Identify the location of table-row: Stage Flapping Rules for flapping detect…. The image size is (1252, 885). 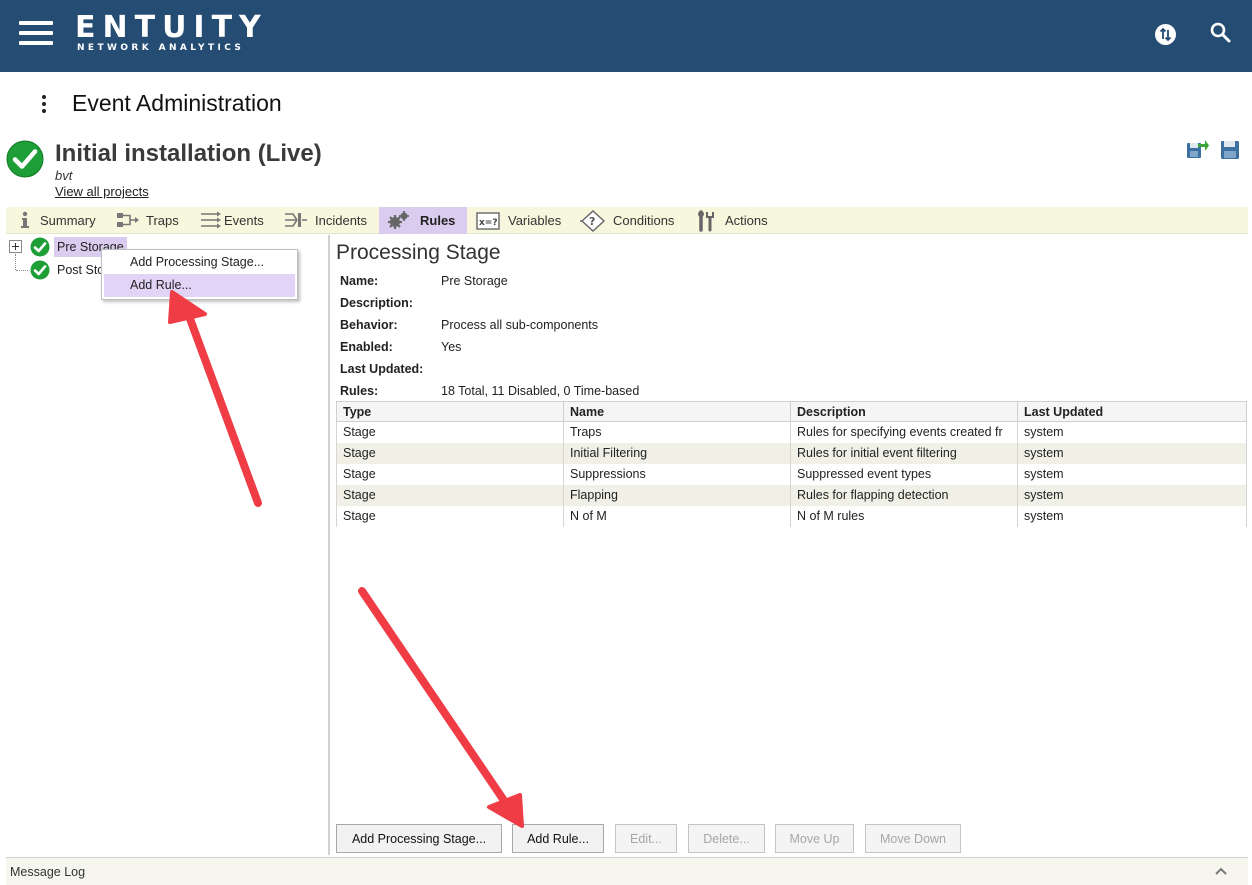
(791, 495).